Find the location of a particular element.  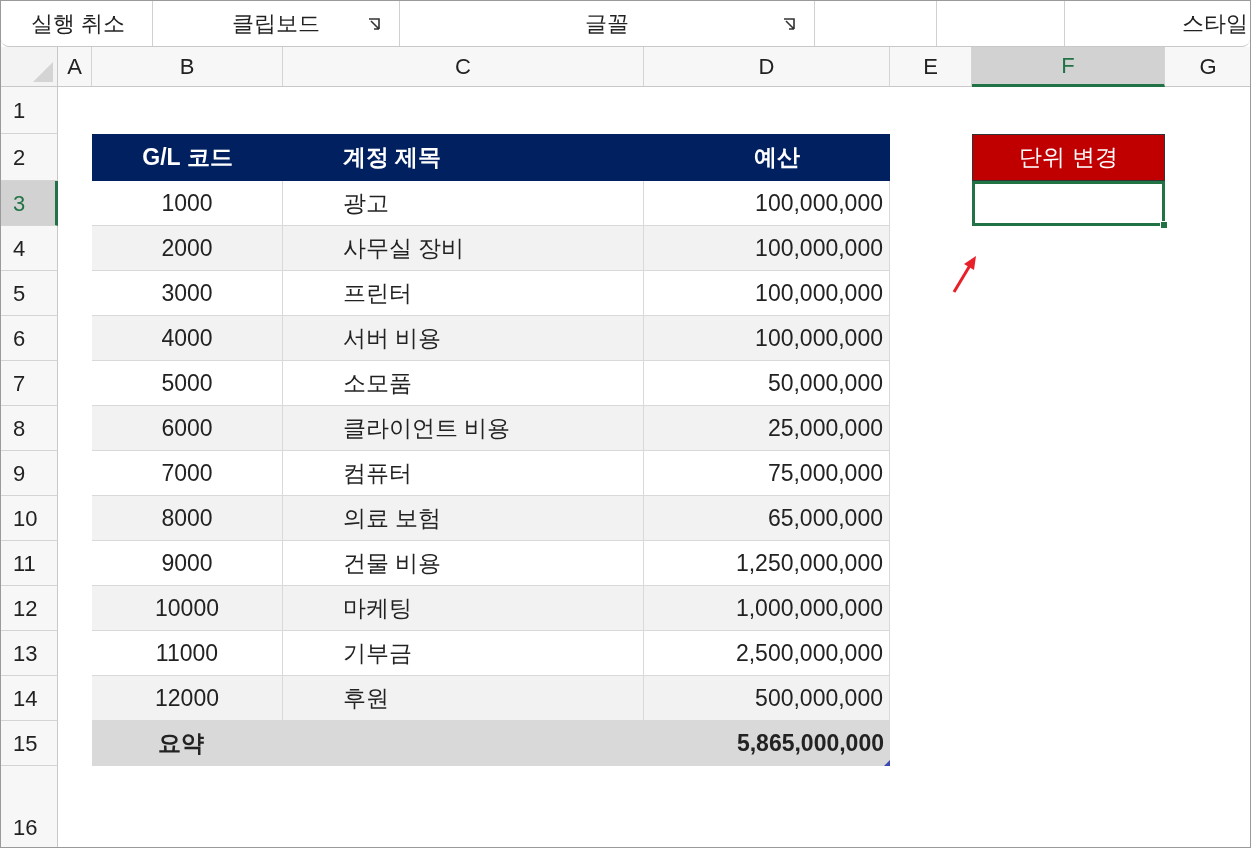

table-cell: 사무실 장비 is located at coordinates (463, 248).